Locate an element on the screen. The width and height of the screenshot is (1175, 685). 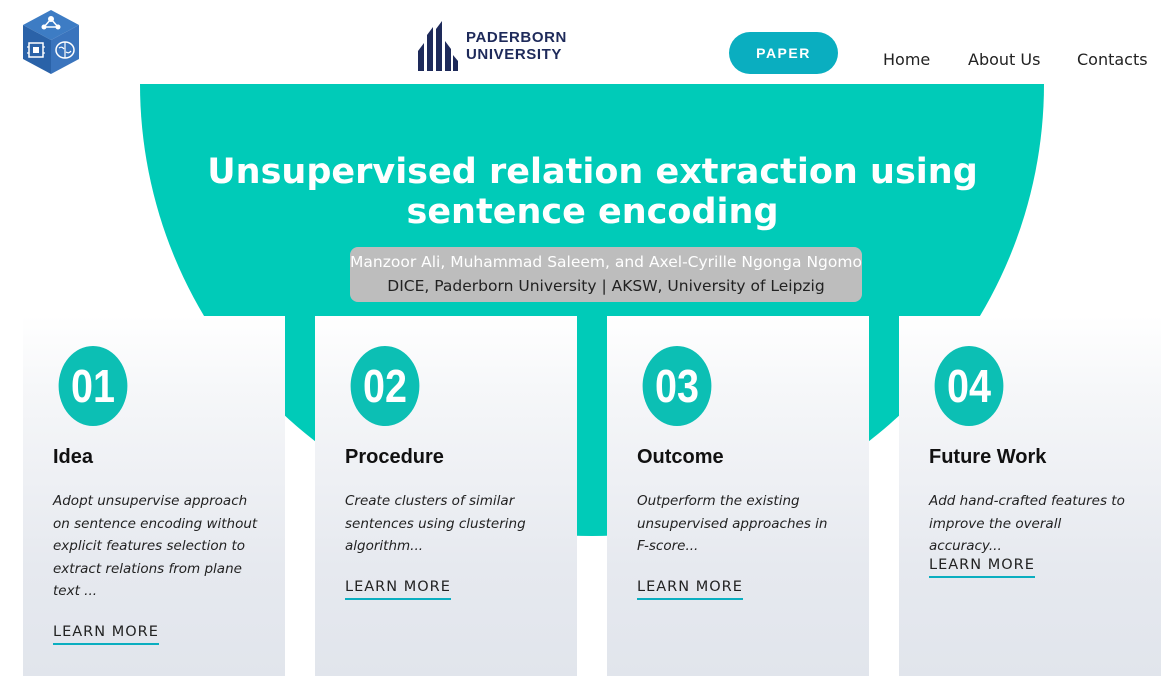
paper-button: PAPER is located at coordinates (783, 53).